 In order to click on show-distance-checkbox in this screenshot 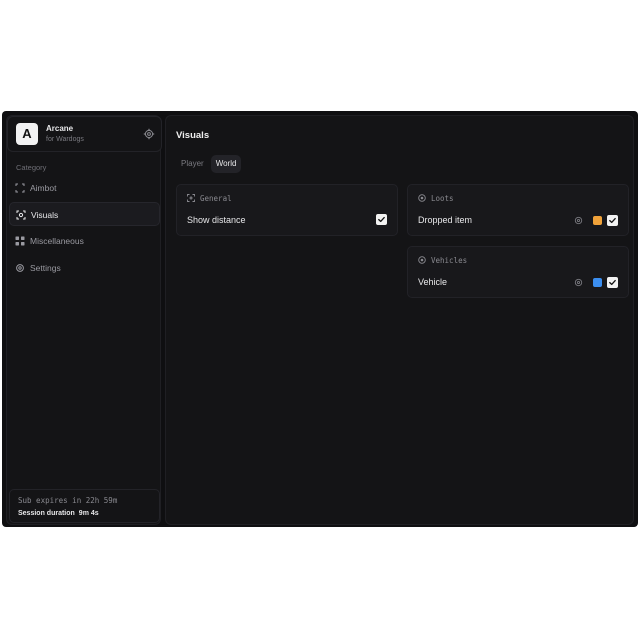, I will do `click(381, 219)`.